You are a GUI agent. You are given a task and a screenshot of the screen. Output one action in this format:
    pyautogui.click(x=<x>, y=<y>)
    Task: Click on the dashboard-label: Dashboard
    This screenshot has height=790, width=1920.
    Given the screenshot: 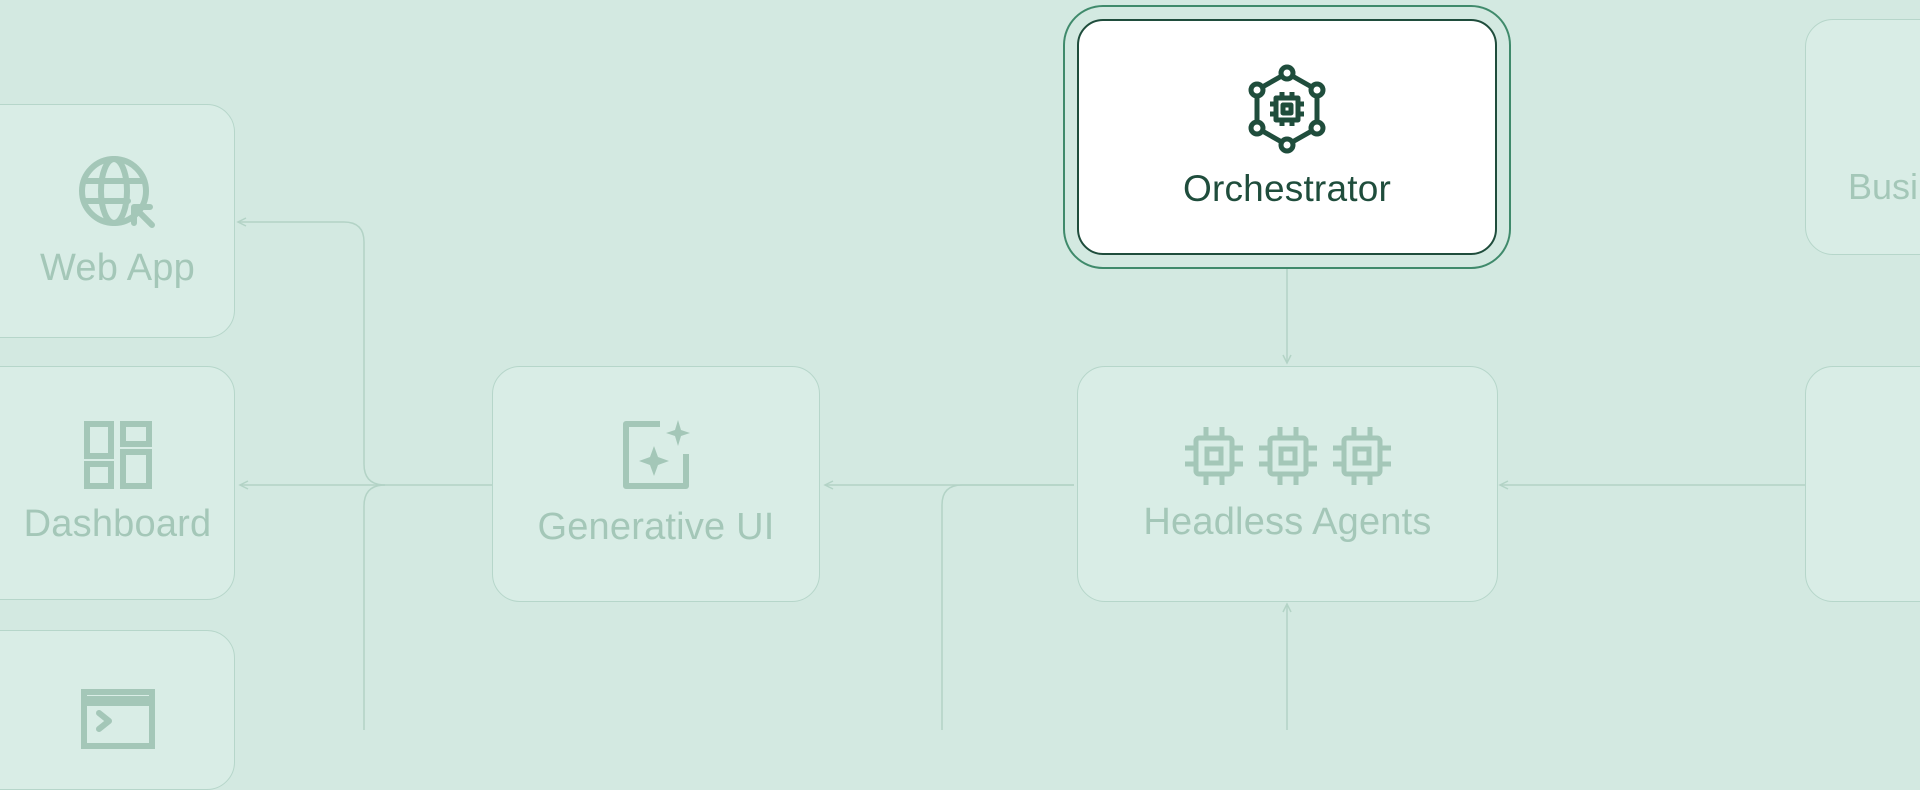 What is the action you would take?
    pyautogui.click(x=117, y=523)
    